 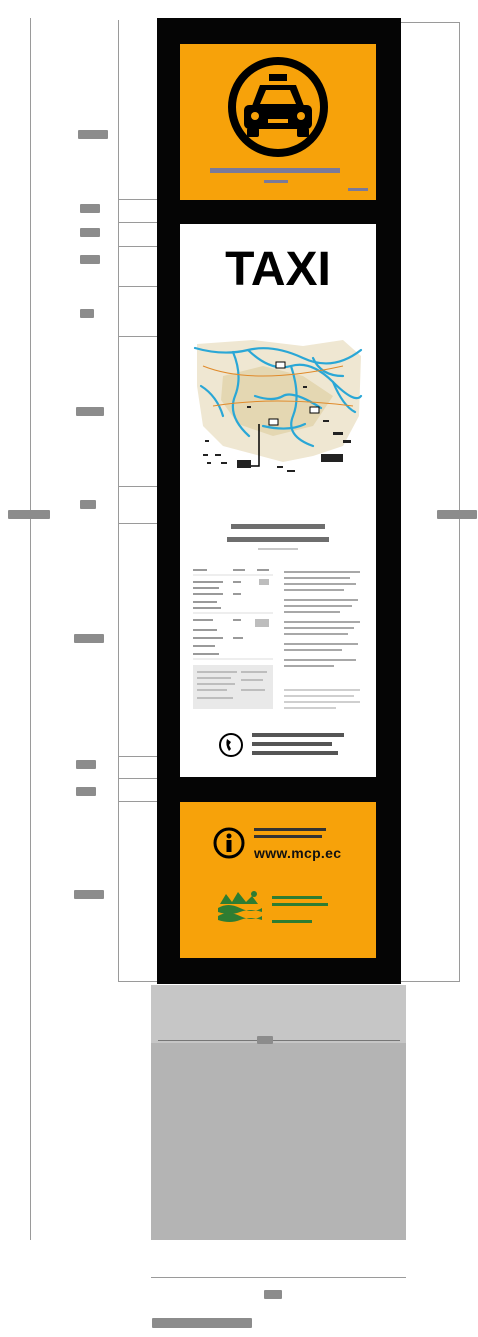 What do you see at coordinates (240, 906) in the screenshot?
I see `regional-authority-logo` at bounding box center [240, 906].